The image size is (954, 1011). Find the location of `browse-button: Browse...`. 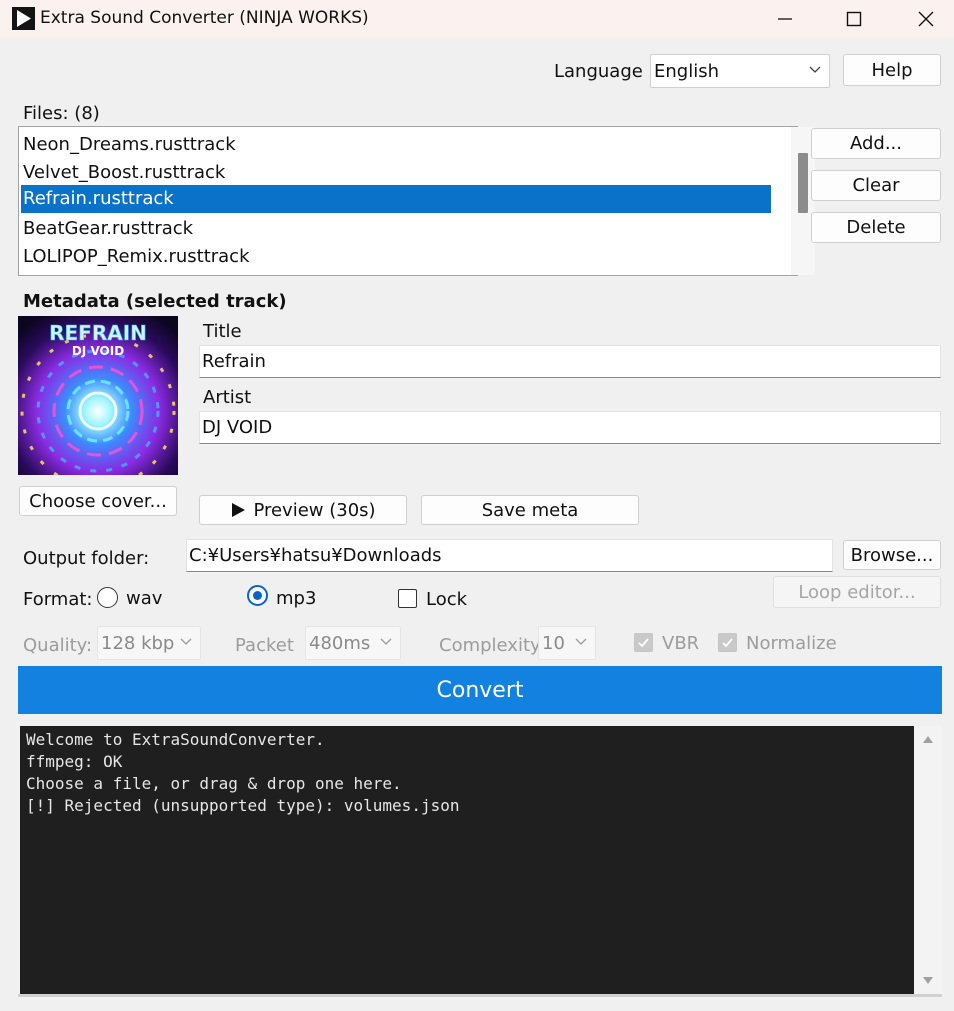

browse-button: Browse... is located at coordinates (892, 555).